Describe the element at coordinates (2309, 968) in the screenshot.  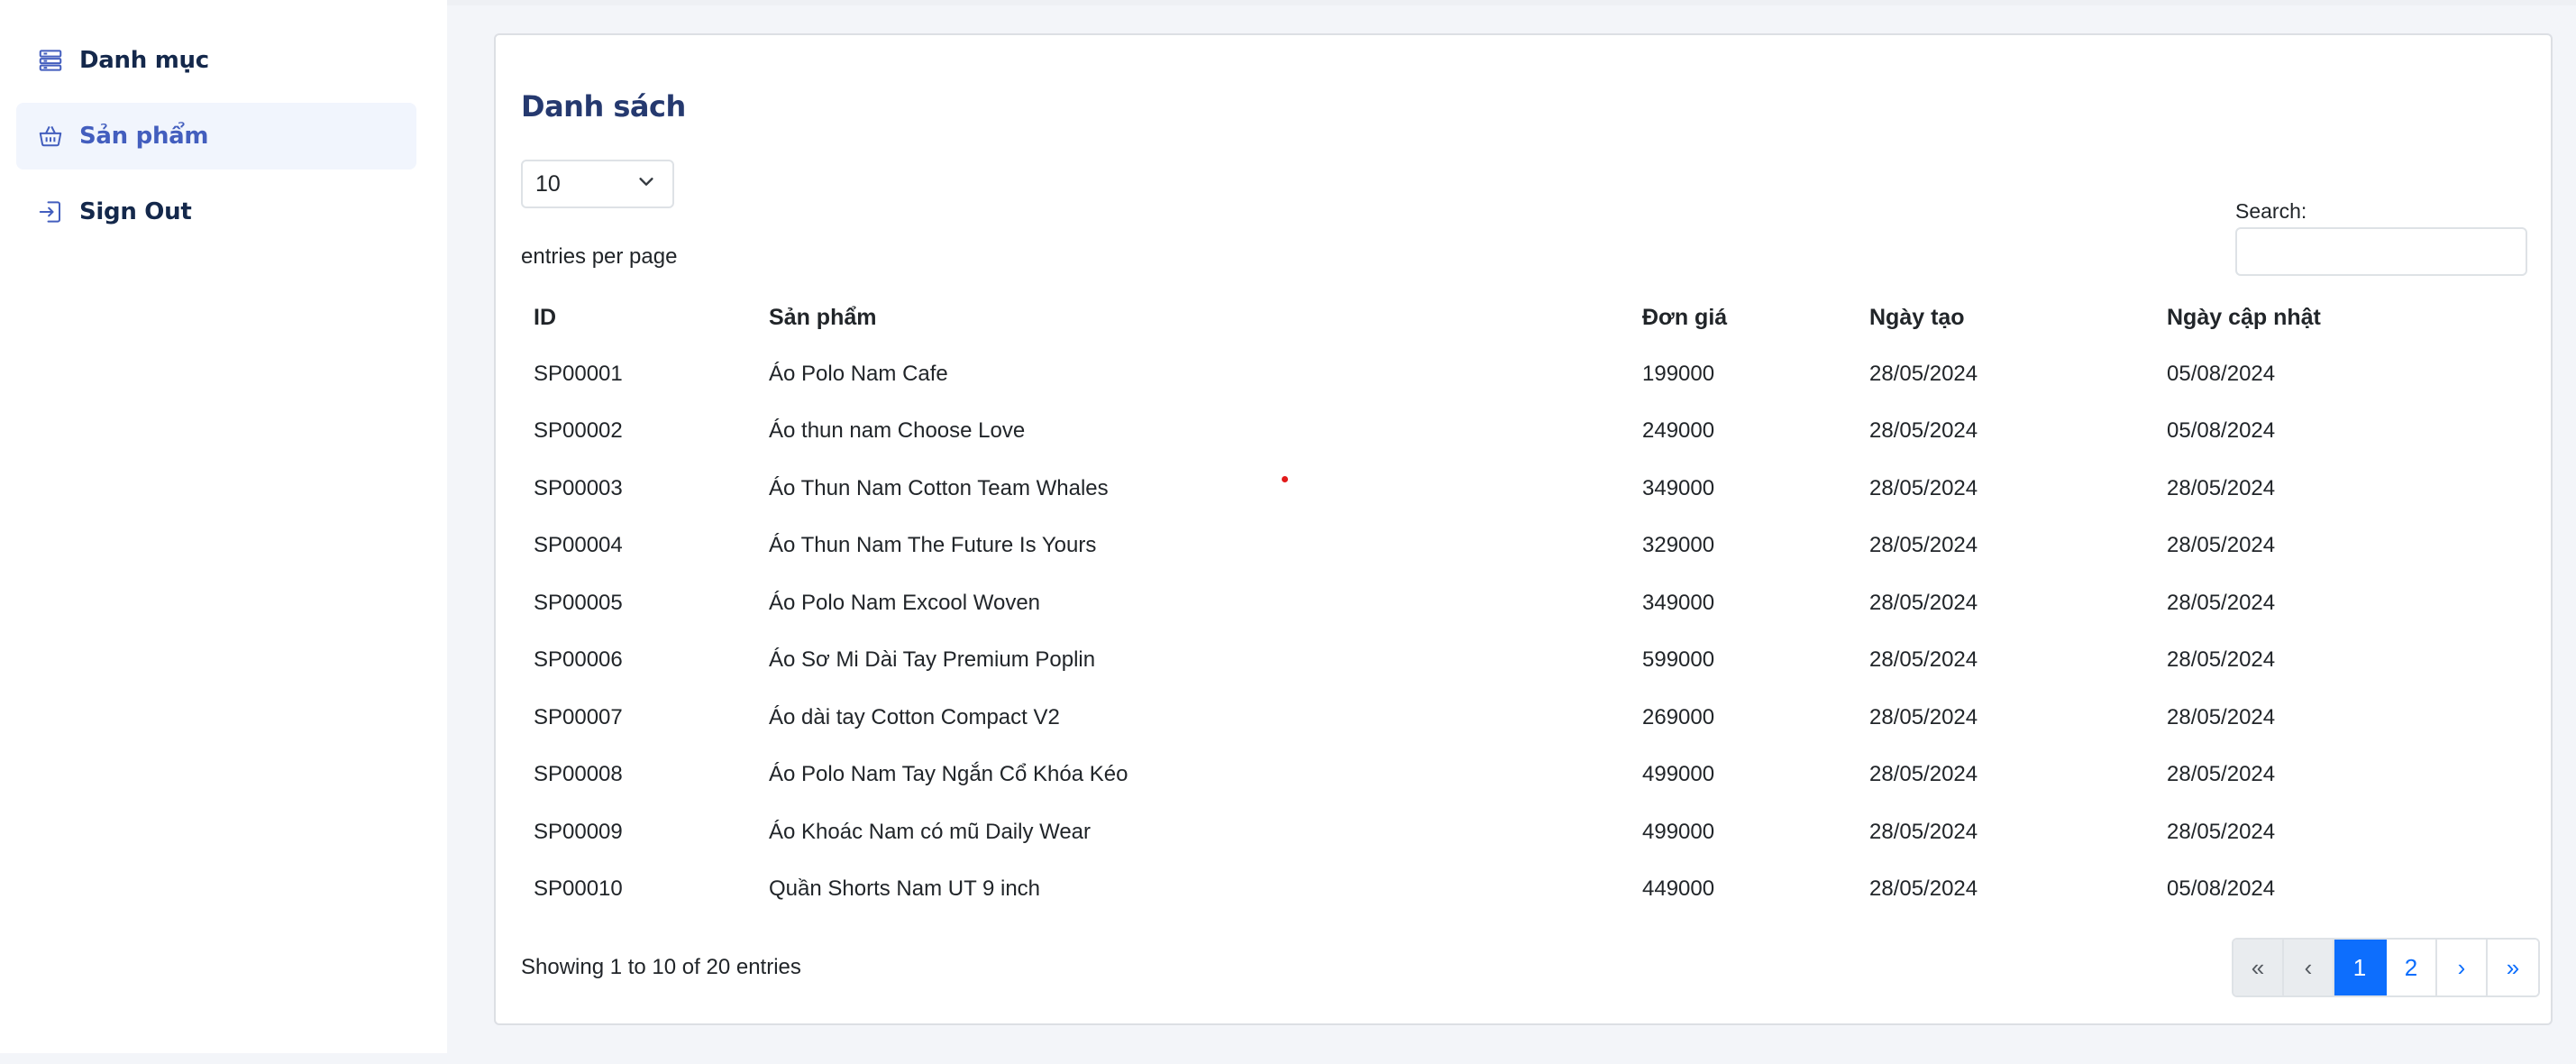
I see `previous-page-button: ‹` at that location.